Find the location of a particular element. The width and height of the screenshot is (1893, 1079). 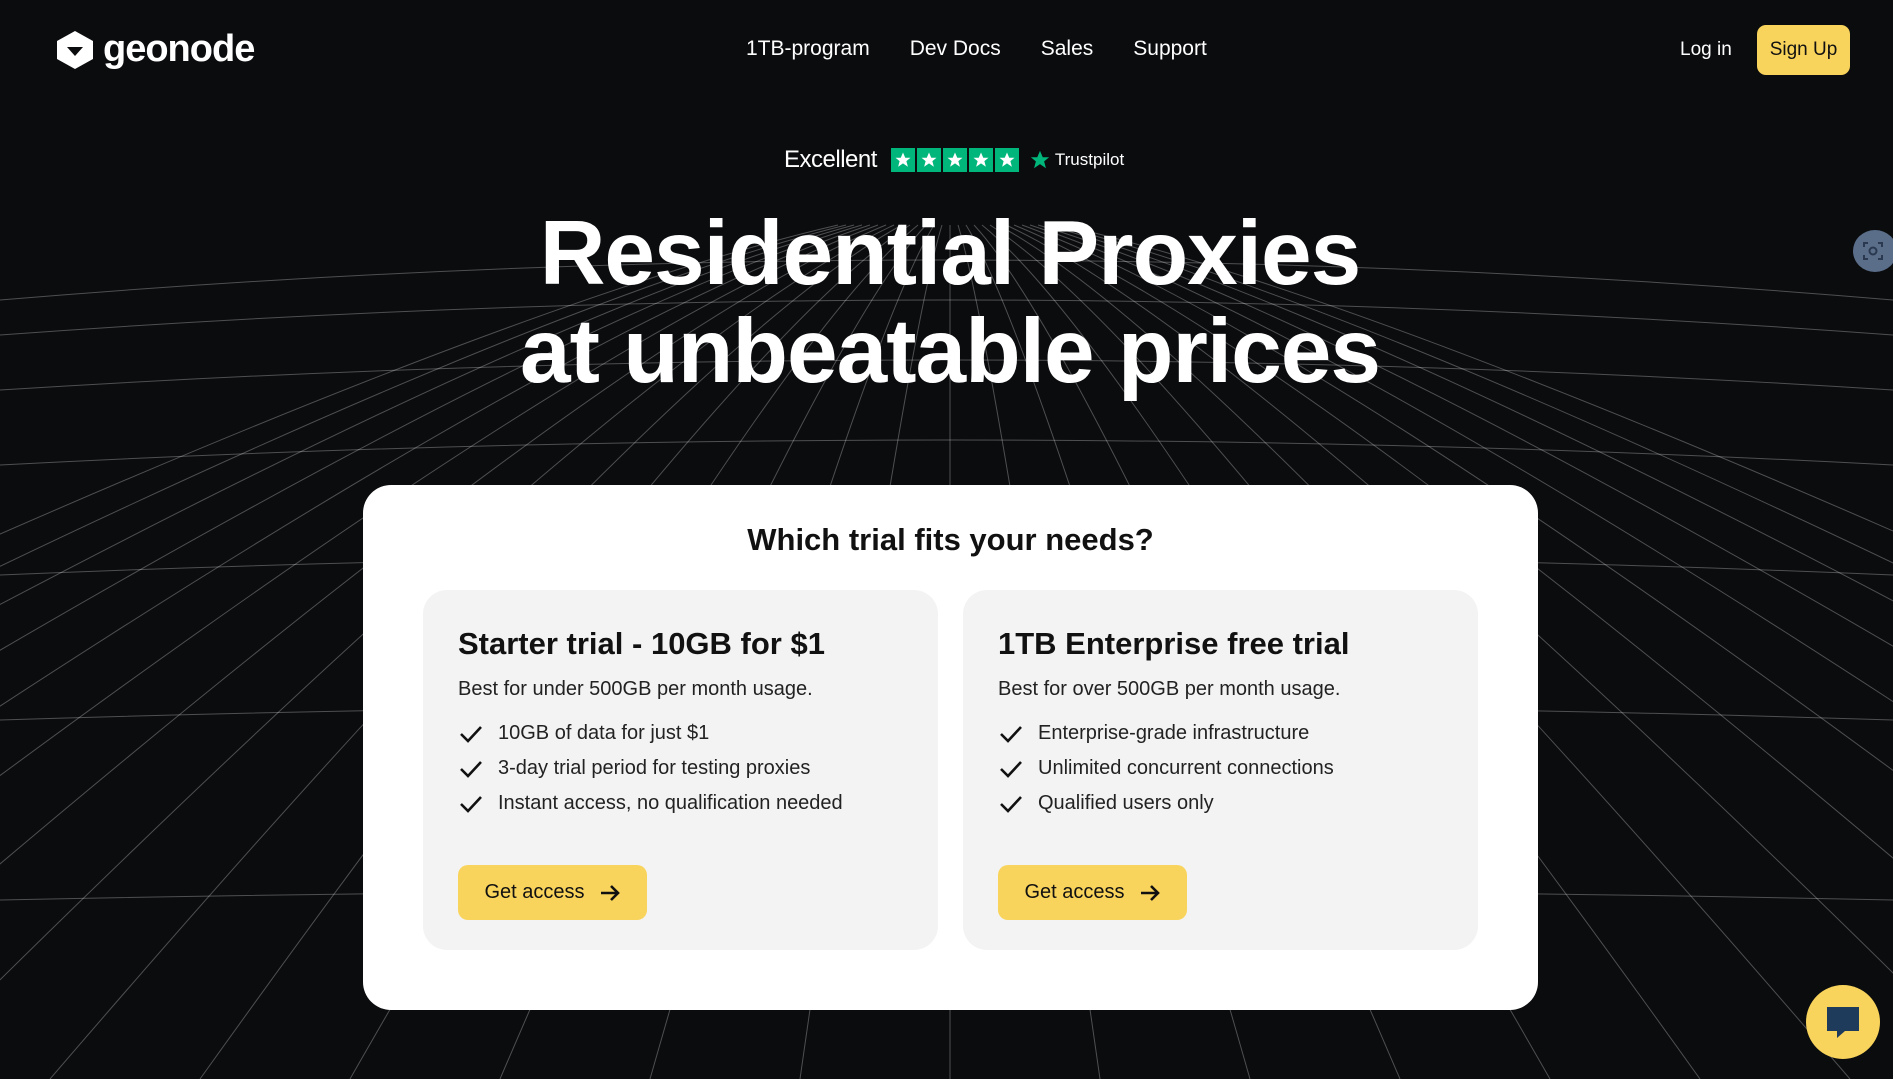

starter-get-access-button: Get access is located at coordinates (552, 892).